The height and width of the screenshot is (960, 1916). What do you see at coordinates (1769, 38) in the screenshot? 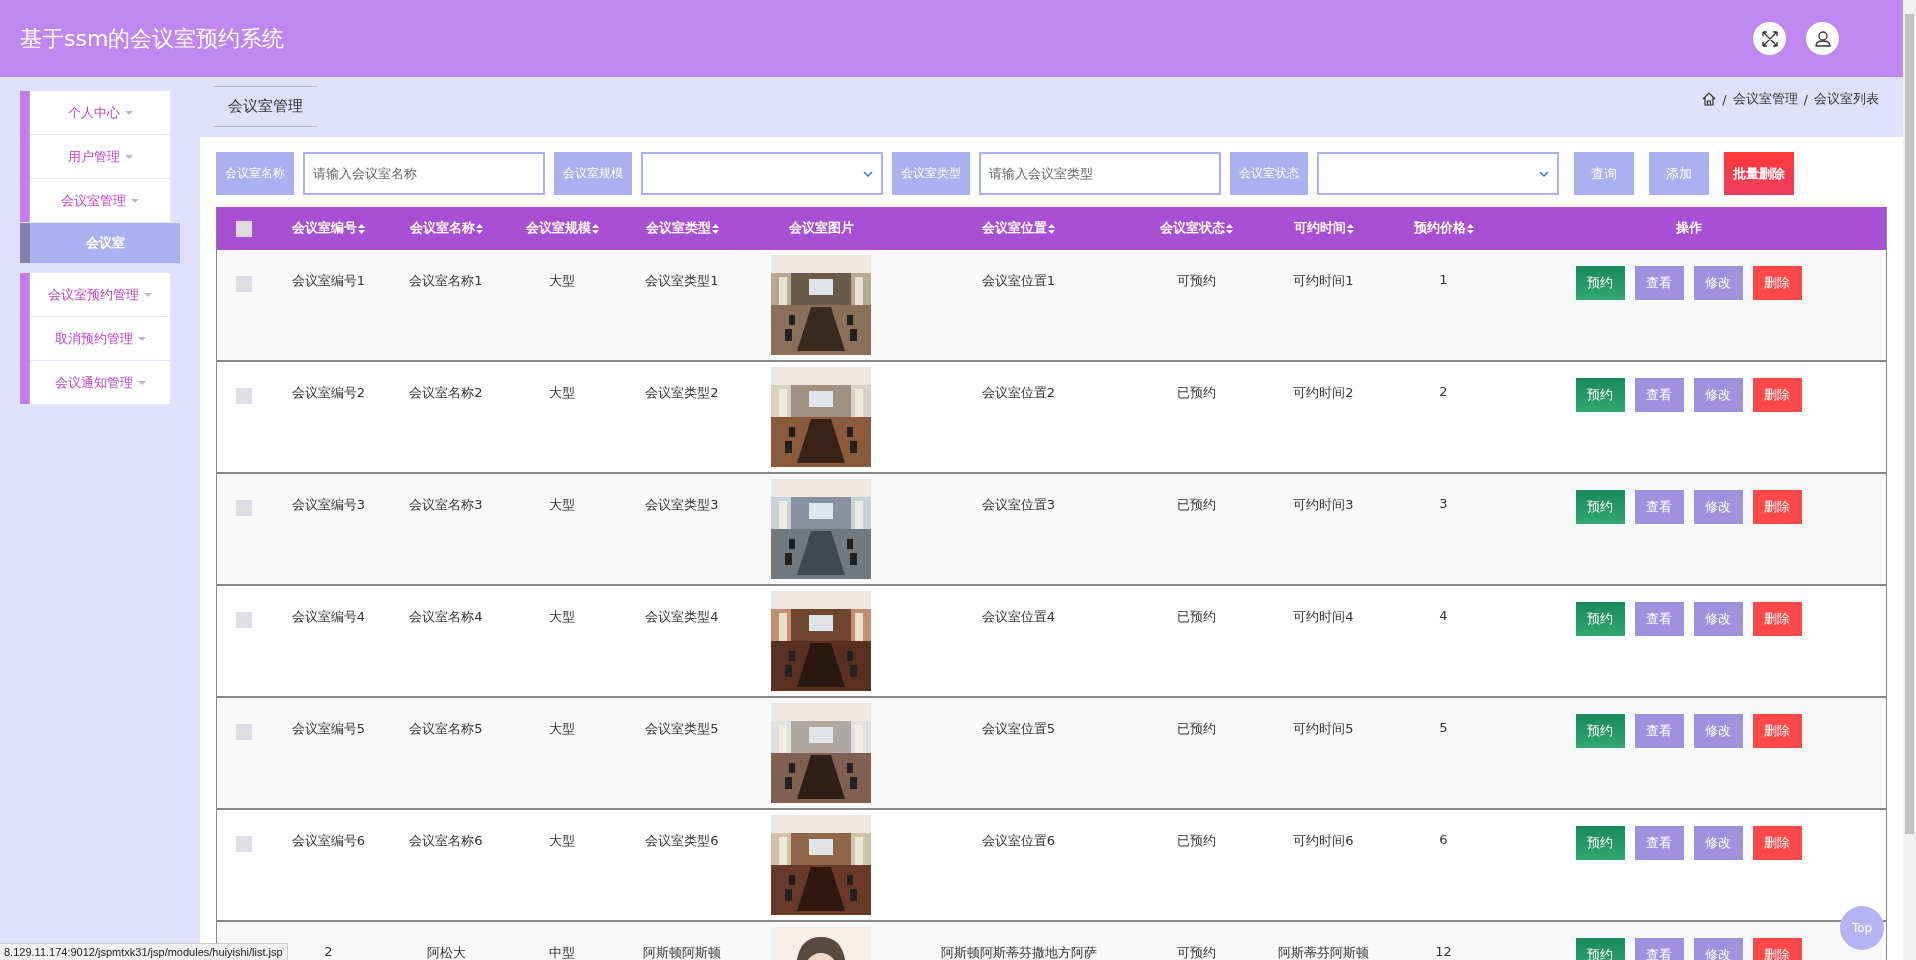
I see `fullscreen-icon` at bounding box center [1769, 38].